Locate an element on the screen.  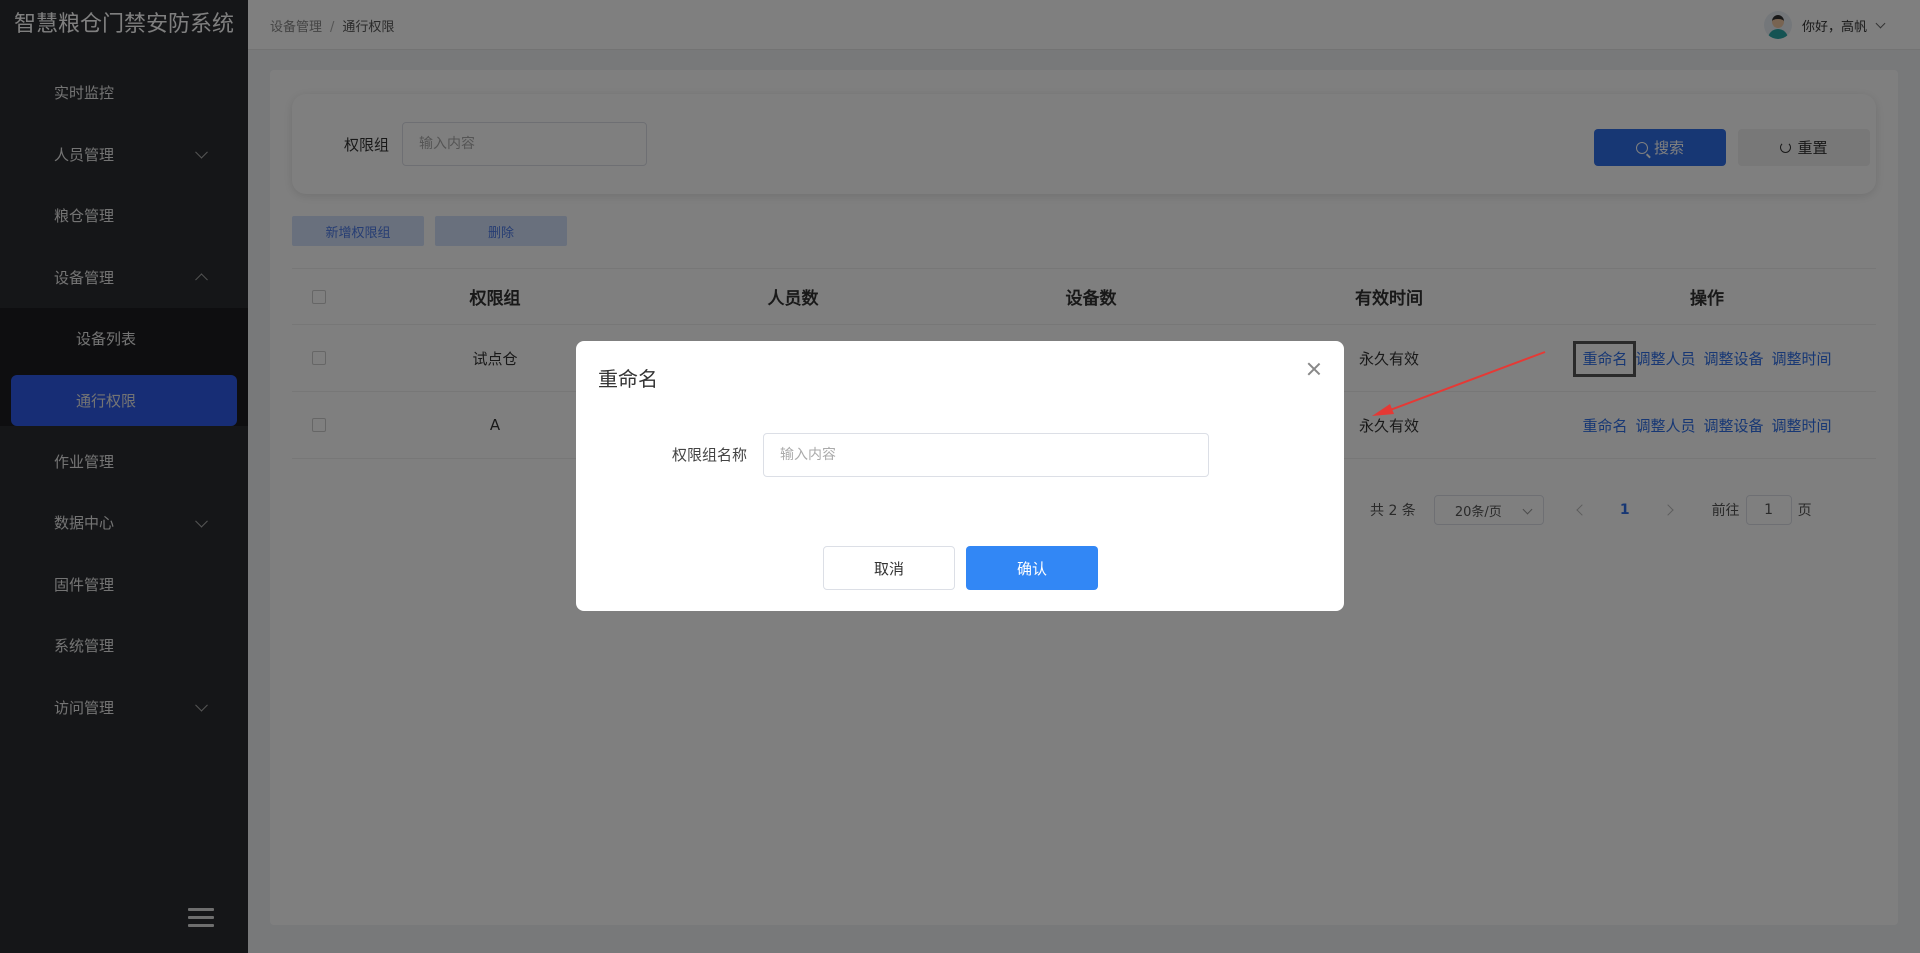
group-name-label: 权限组名称 is located at coordinates (710, 455).